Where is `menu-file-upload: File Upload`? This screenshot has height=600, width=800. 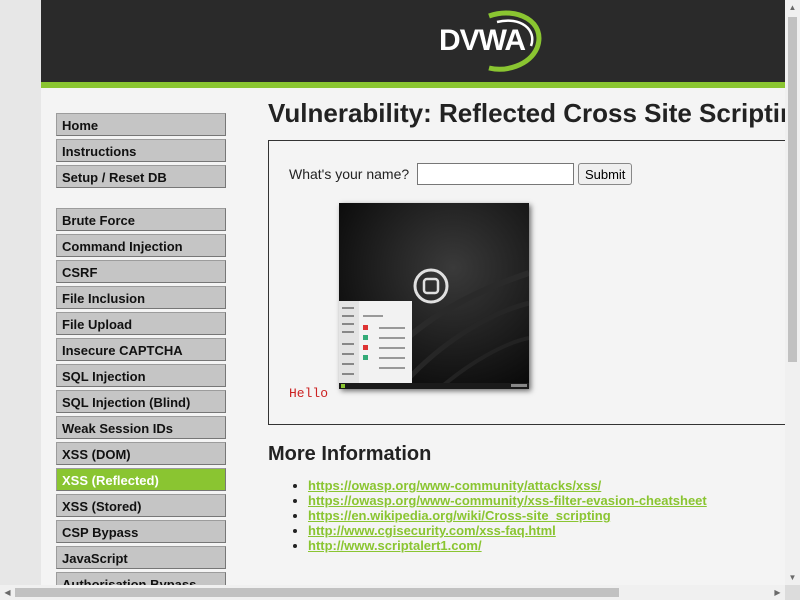
menu-file-upload: File Upload is located at coordinates (141, 323).